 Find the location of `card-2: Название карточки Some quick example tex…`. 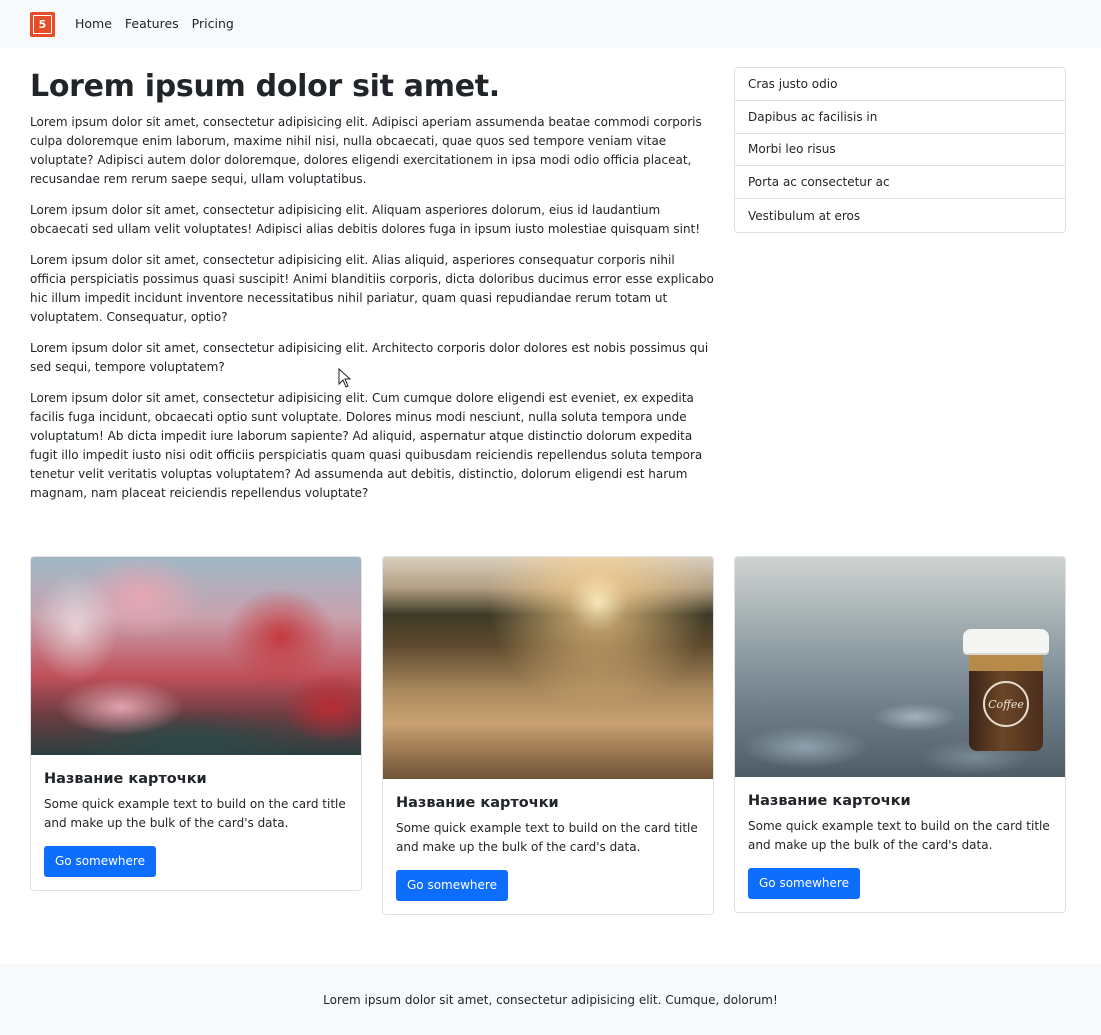

card-2: Название карточки Some quick example tex… is located at coordinates (548, 735).